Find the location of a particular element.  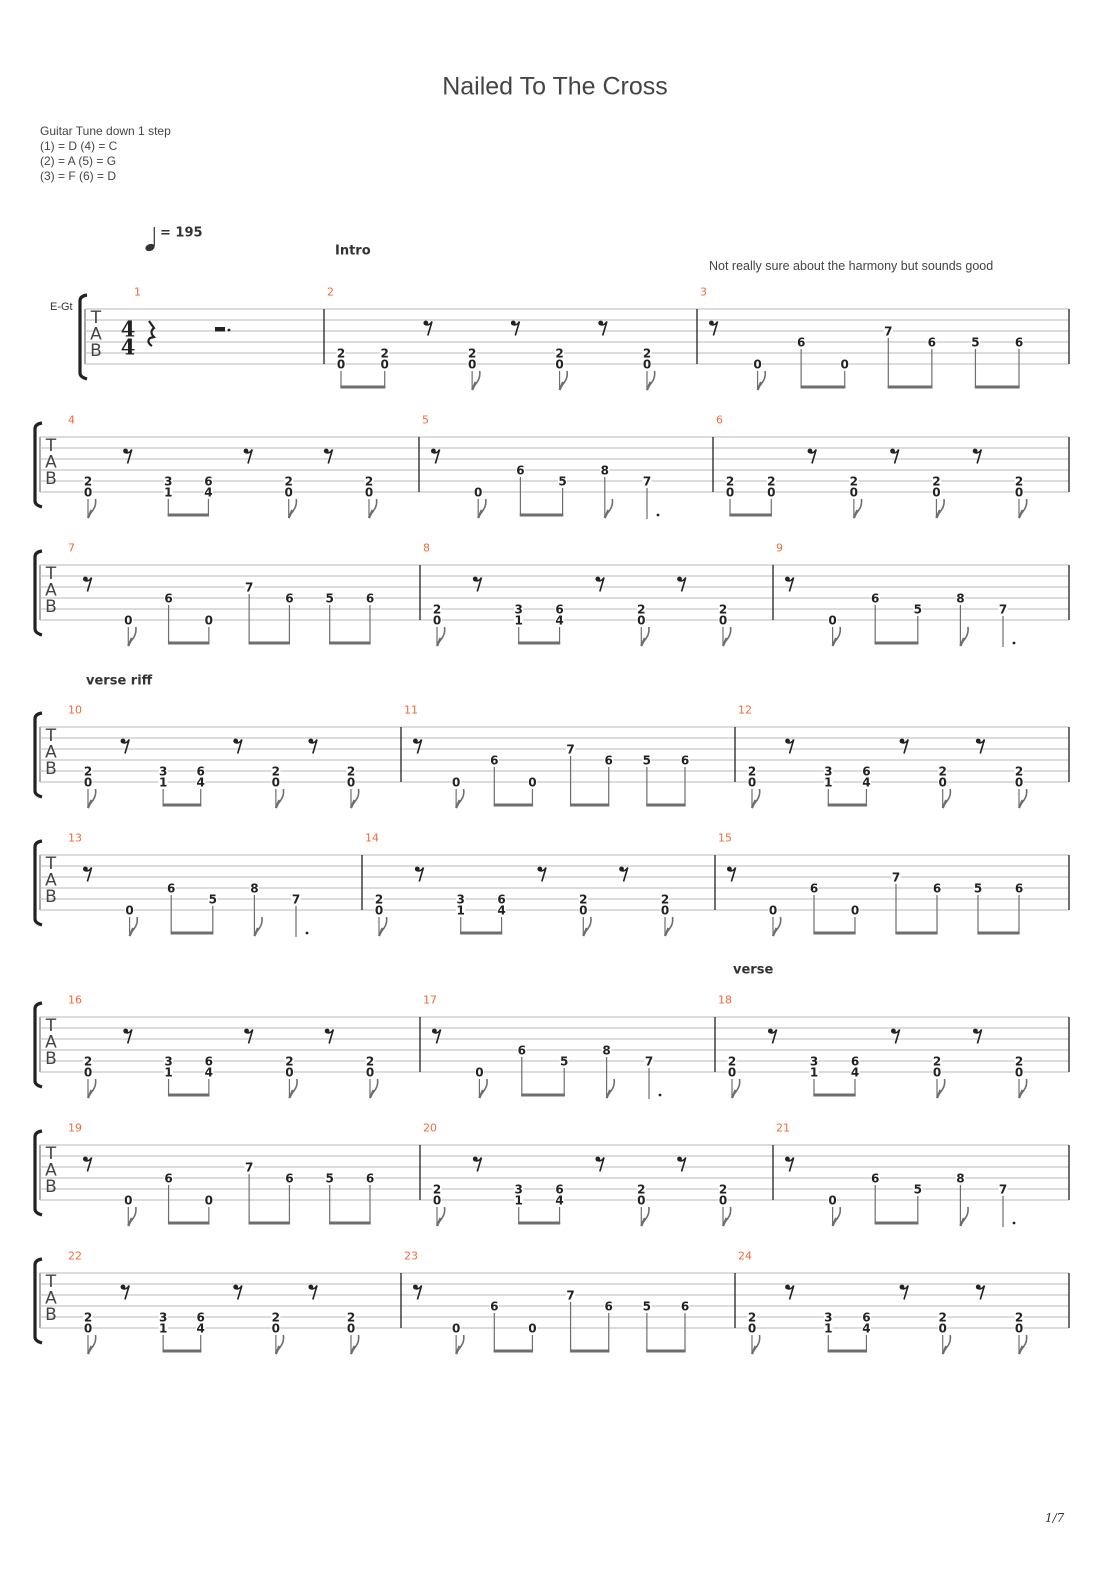

fret-number: 1 is located at coordinates (828, 1329).